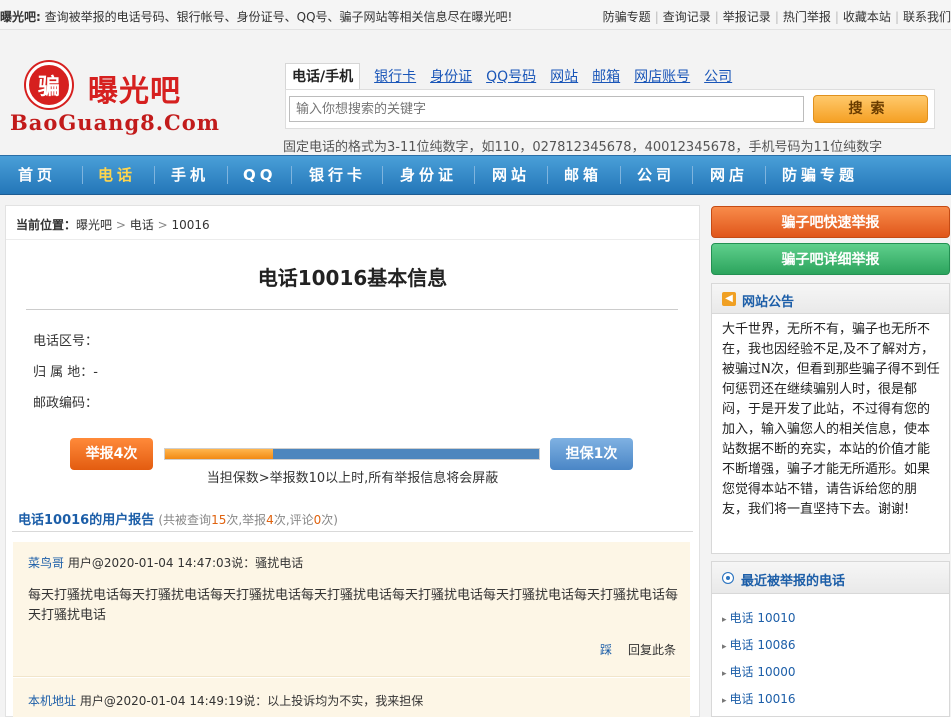 Image resolution: width=951 pixels, height=717 pixels. I want to click on reply-button: 回复此条, so click(652, 650).